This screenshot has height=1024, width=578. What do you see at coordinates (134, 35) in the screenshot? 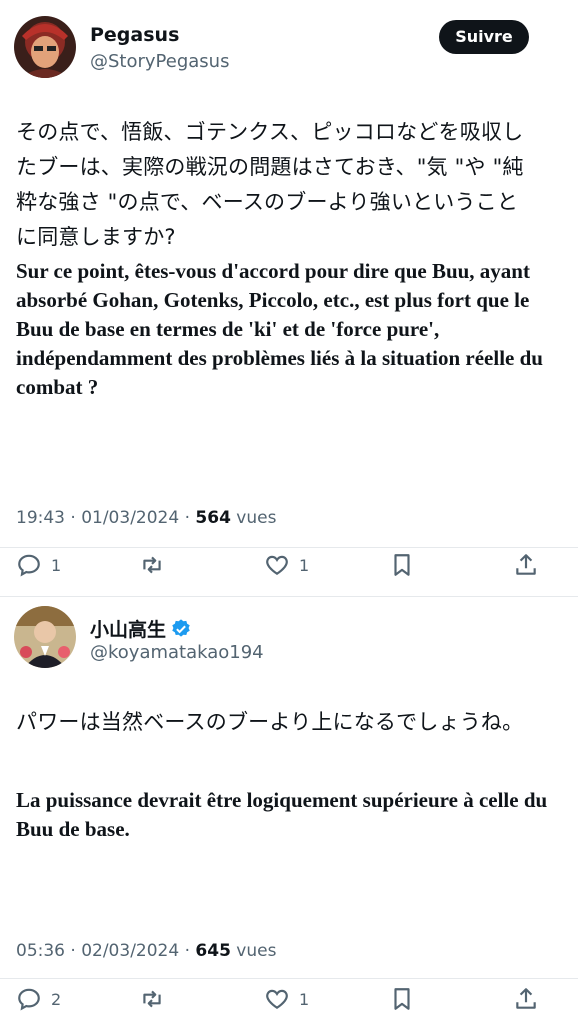
I see `author-name: Pegasus` at bounding box center [134, 35].